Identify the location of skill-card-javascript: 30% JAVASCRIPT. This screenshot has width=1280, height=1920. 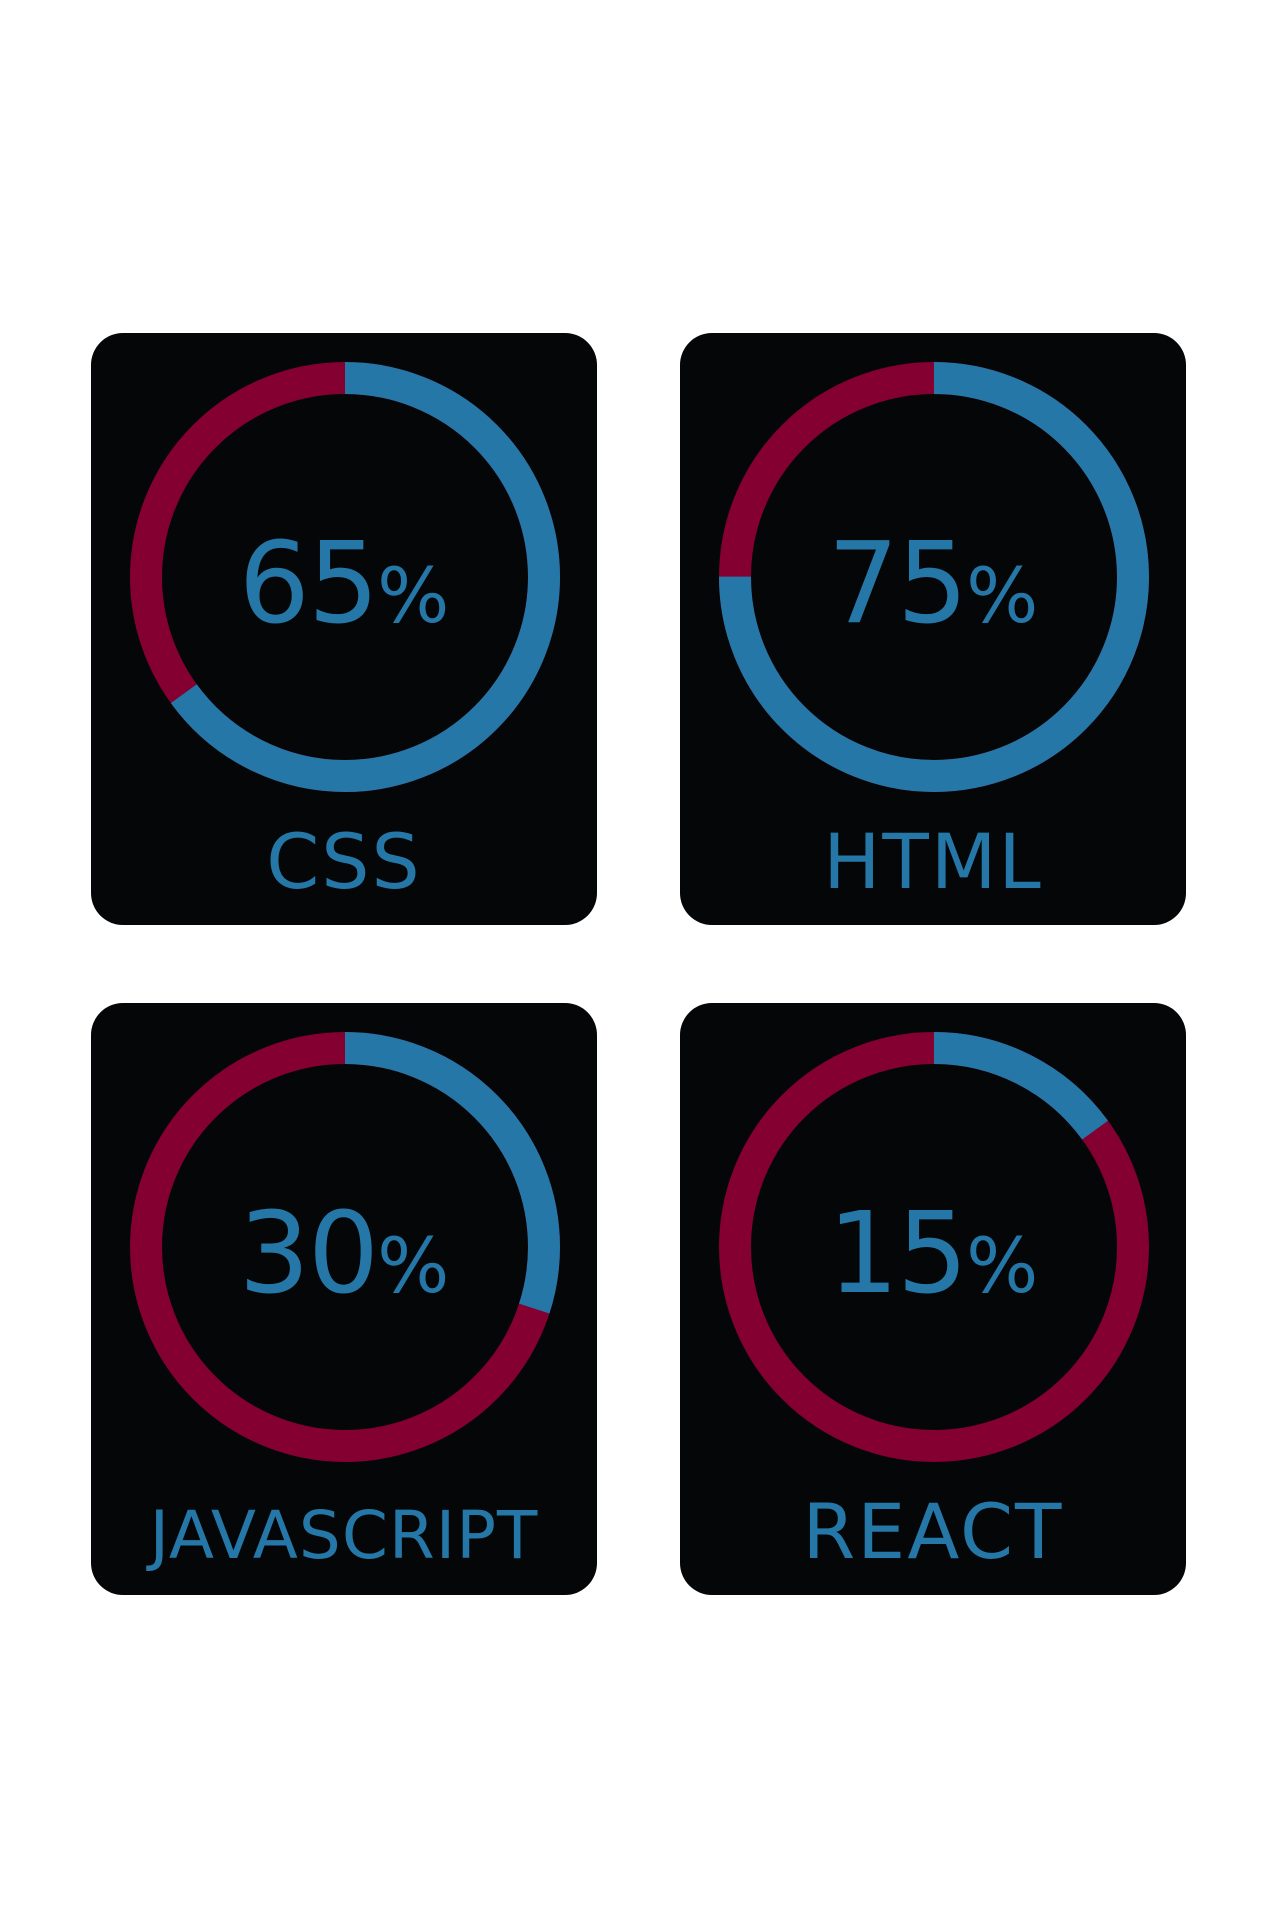
(344, 1299).